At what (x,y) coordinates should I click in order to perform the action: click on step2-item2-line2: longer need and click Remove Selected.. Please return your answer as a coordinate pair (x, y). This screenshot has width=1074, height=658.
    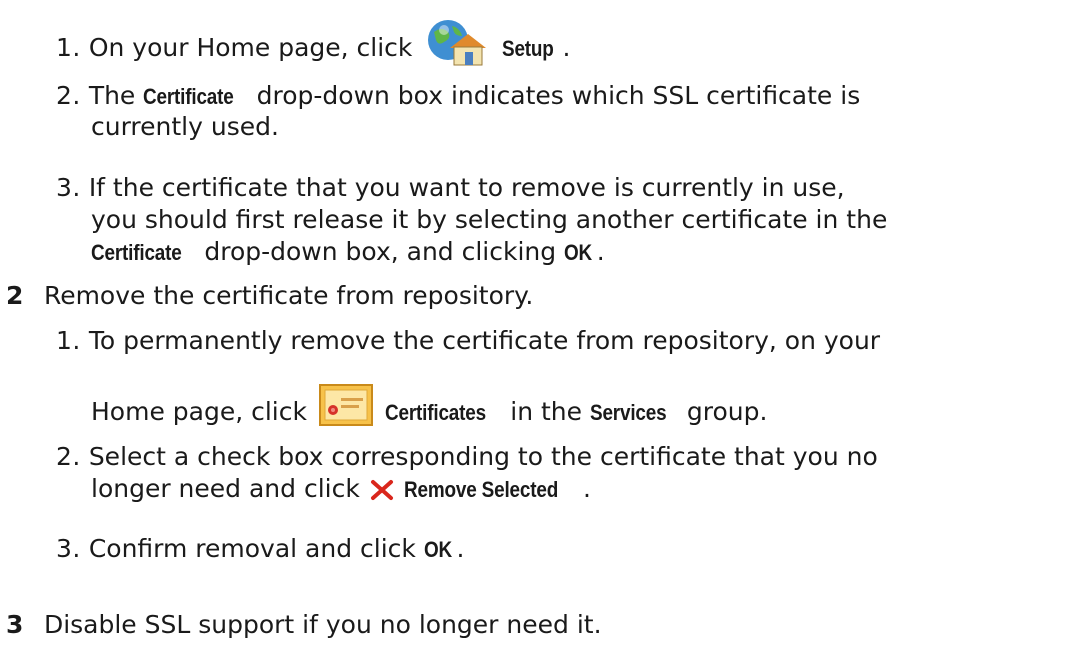
    Looking at the image, I should click on (341, 490).